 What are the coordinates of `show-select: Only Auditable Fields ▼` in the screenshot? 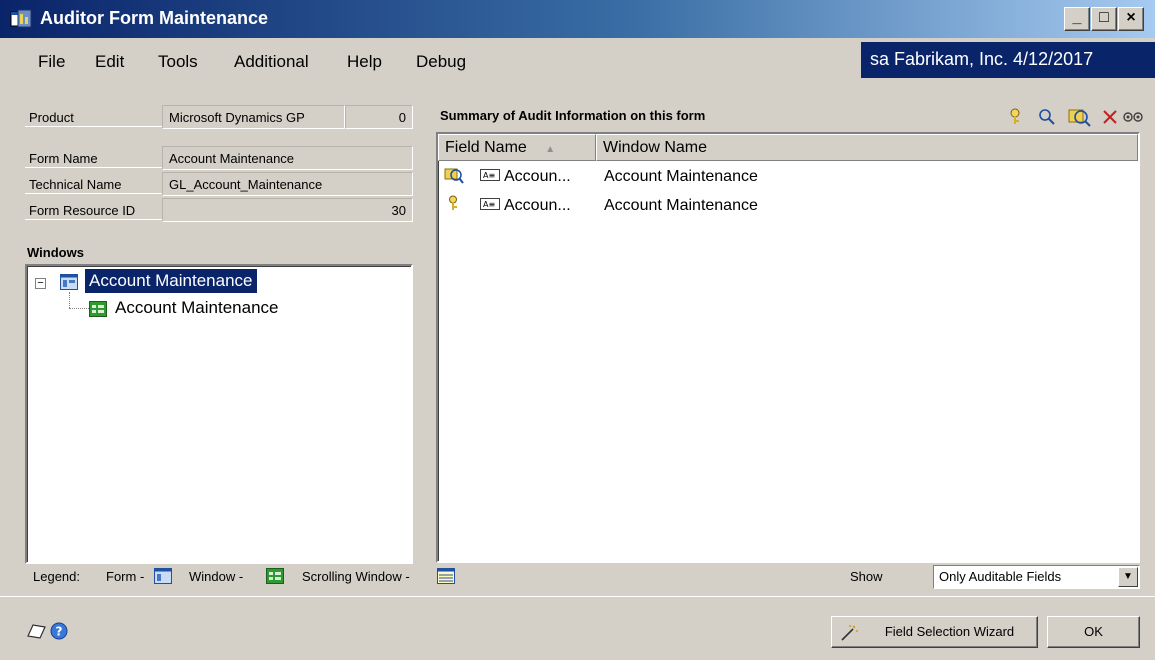 It's located at (1036, 577).